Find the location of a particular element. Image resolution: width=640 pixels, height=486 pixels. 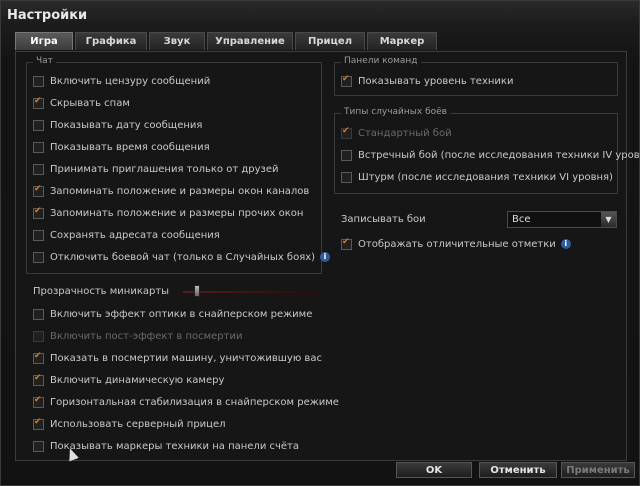

option-label: Сохранять адресата сообщения is located at coordinates (135, 235).